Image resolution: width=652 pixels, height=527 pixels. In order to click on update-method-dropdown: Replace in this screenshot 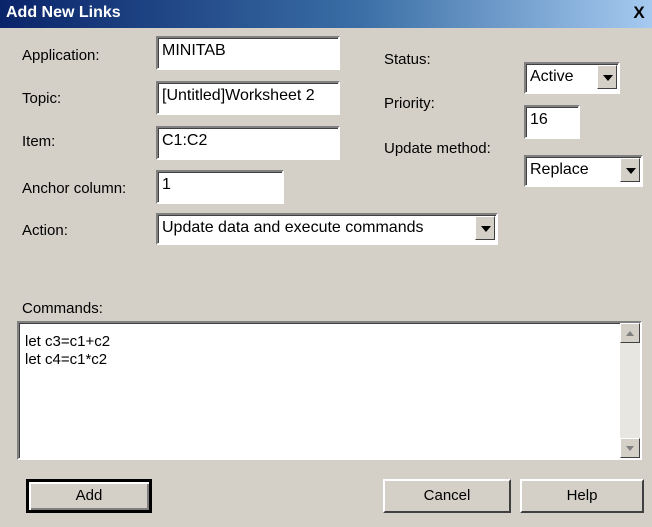, I will do `click(583, 171)`.